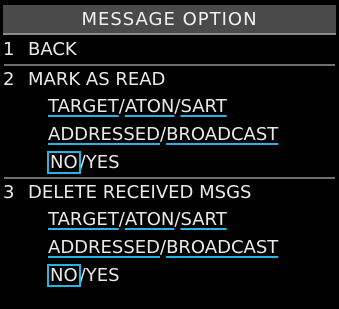 The width and height of the screenshot is (339, 309). I want to click on mark-aton-option: ATON, so click(150, 106).